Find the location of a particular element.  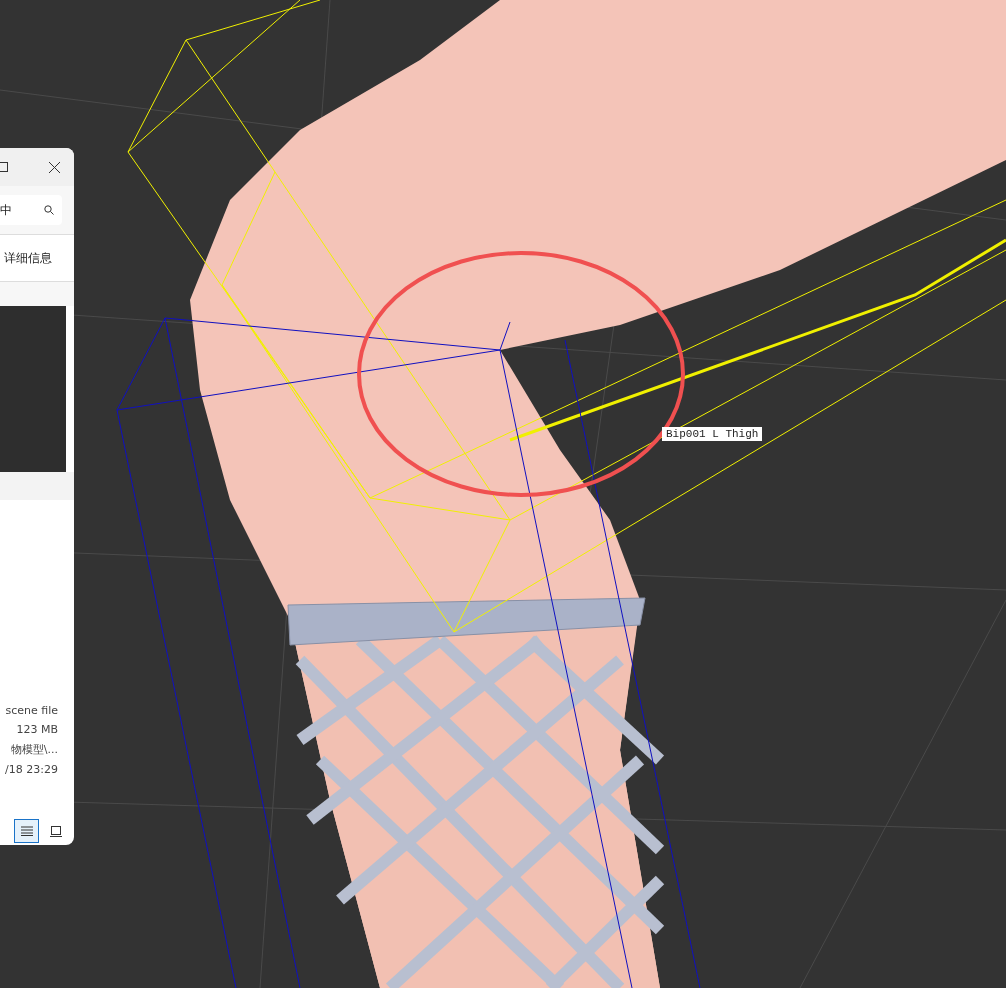

bone-label: Bip001 L Thigh is located at coordinates (712, 434).